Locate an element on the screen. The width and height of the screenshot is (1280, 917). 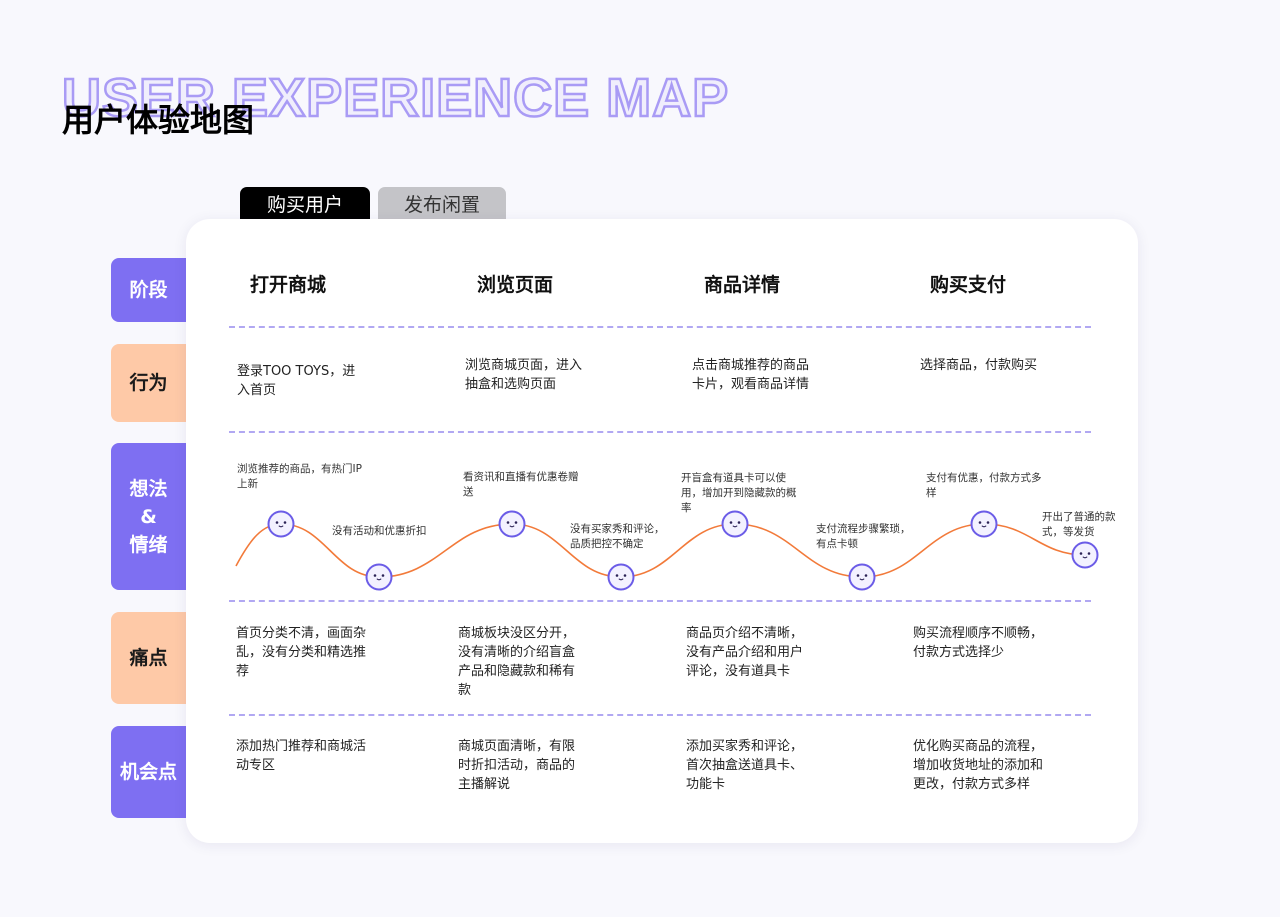
pain-point-cell: 商品页介绍不清晰，没有产品介绍和用户评论，没有道具卡 is located at coordinates (745, 652).